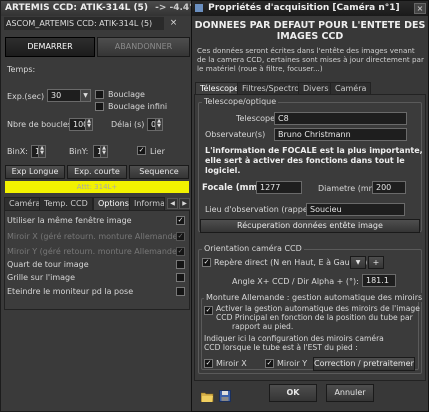  I want to click on biny-label: BinY:, so click(79, 151).